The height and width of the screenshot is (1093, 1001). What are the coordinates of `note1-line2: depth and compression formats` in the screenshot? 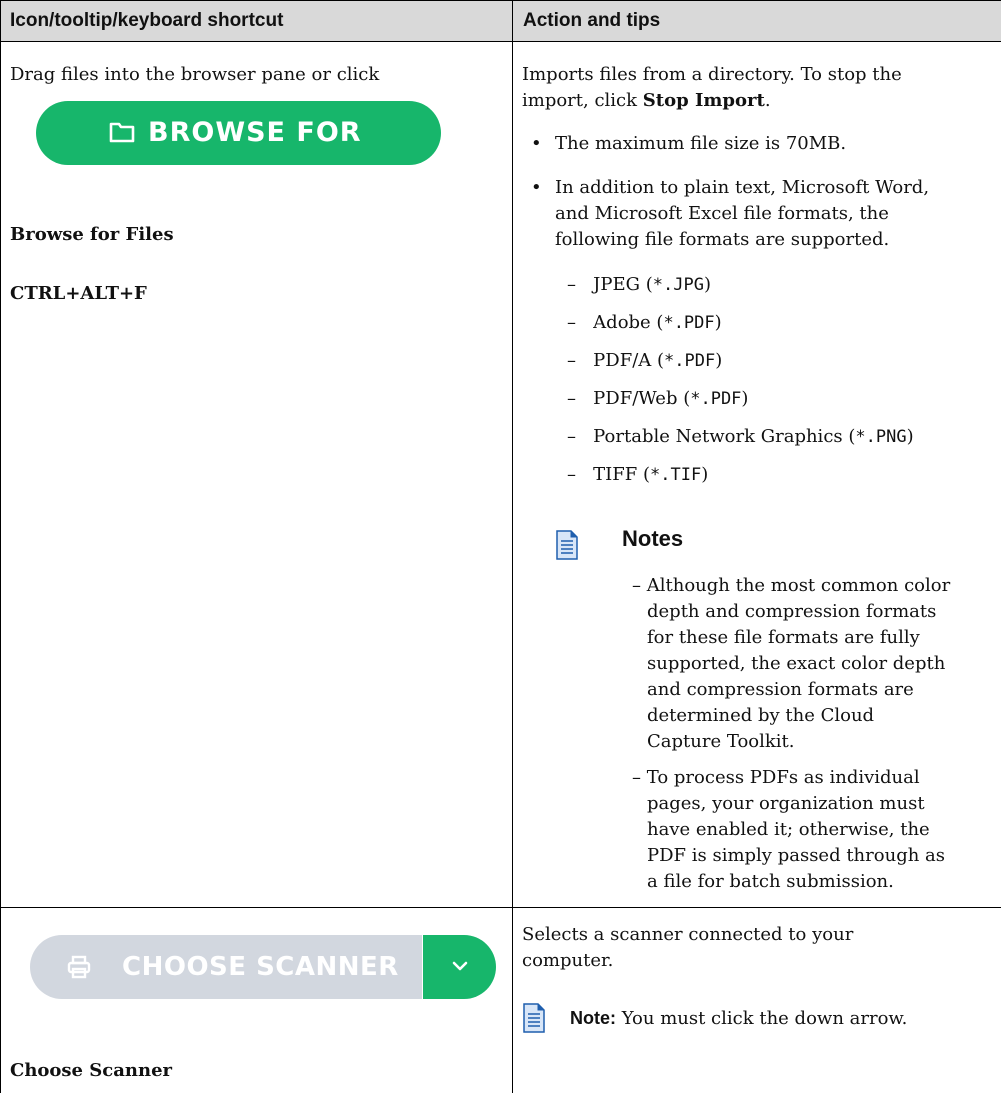 It's located at (792, 611).